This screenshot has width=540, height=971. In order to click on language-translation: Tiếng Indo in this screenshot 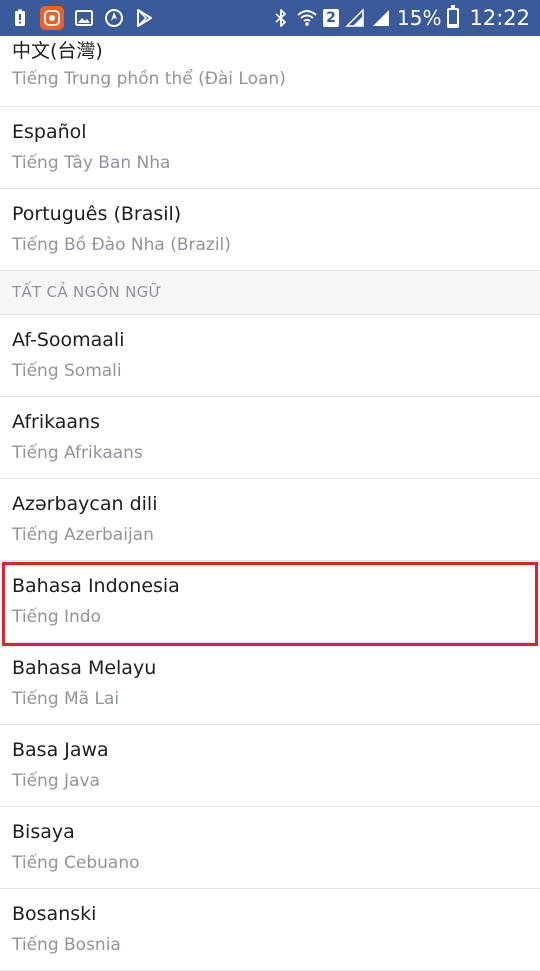, I will do `click(56, 617)`.